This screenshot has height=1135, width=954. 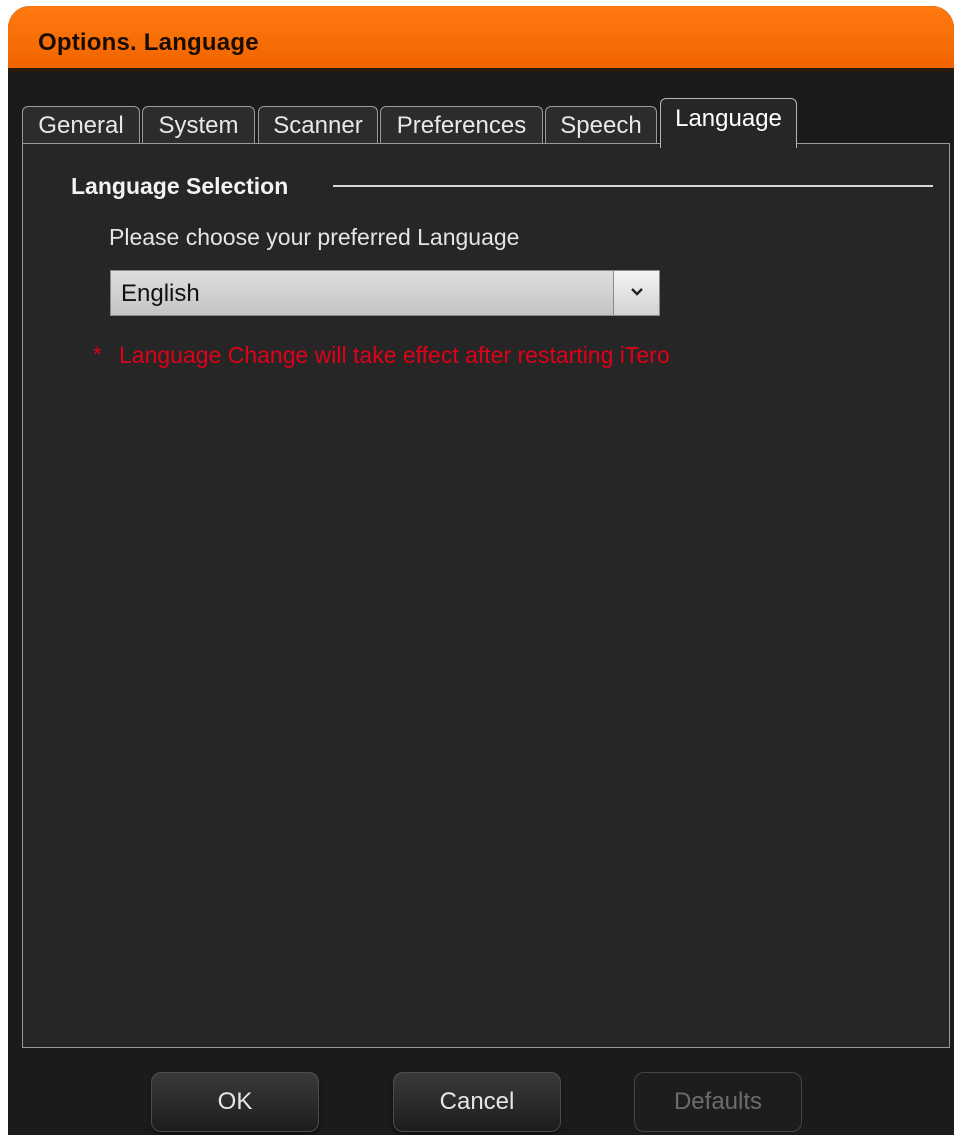 What do you see at coordinates (318, 126) in the screenshot?
I see `tab-scanner: Scanner` at bounding box center [318, 126].